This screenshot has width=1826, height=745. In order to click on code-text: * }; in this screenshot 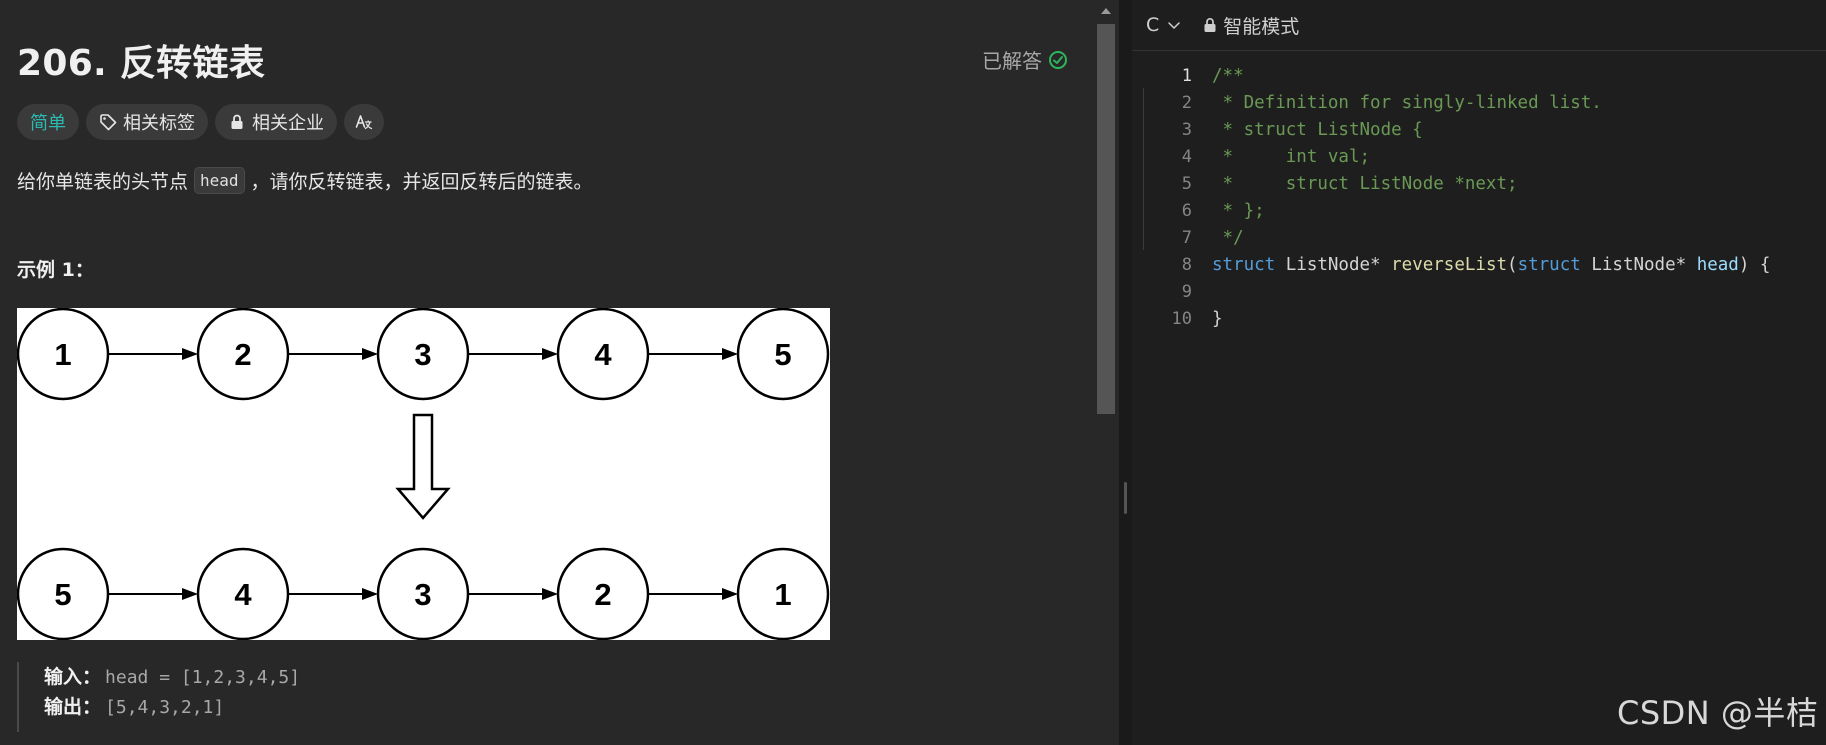, I will do `click(1238, 210)`.